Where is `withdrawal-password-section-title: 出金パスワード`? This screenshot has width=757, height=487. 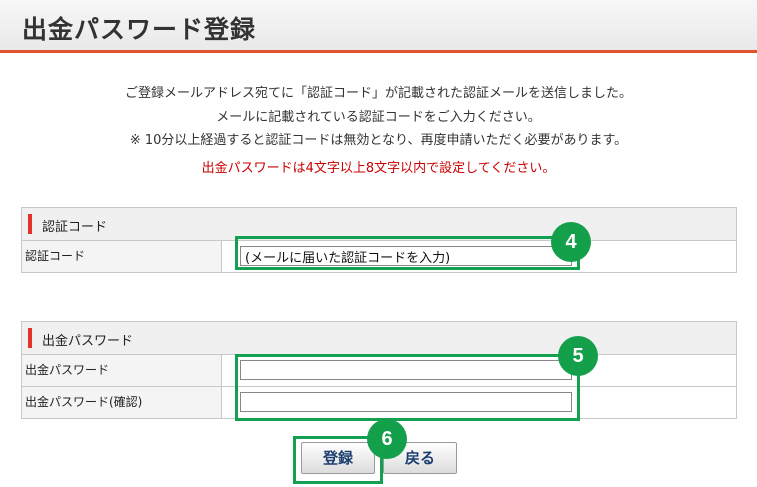
withdrawal-password-section-title: 出金パスワード is located at coordinates (88, 341).